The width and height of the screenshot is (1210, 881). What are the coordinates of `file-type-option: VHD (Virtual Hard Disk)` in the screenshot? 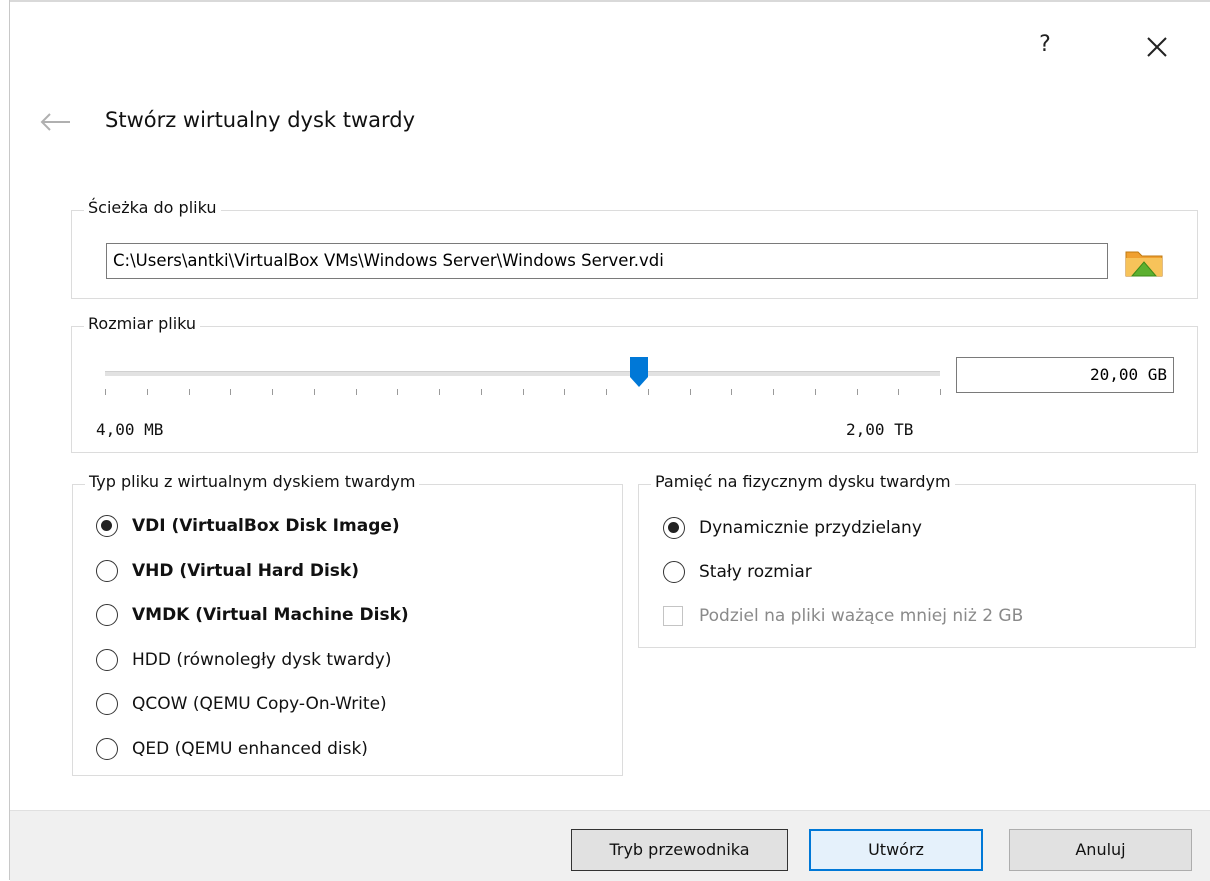 It's located at (228, 570).